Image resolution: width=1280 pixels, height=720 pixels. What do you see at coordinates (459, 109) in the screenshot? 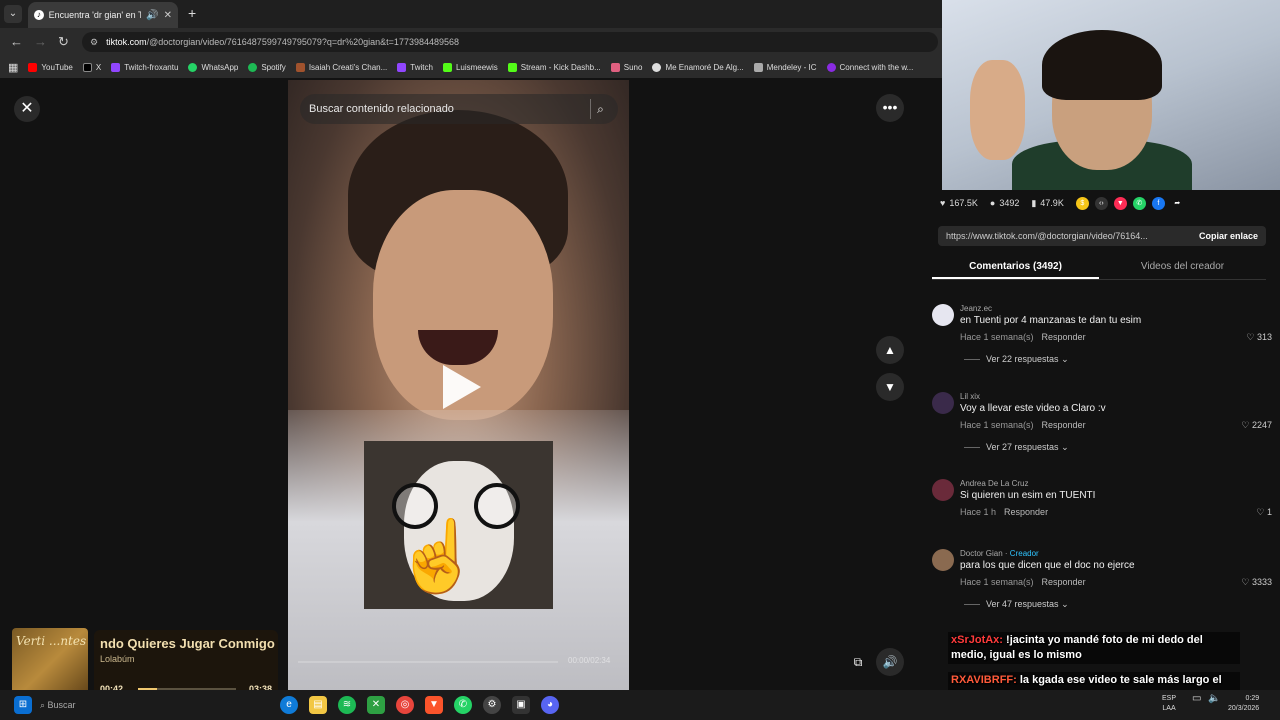
I see `related-search-input: Buscar contenido relacionado ⌕` at bounding box center [459, 109].